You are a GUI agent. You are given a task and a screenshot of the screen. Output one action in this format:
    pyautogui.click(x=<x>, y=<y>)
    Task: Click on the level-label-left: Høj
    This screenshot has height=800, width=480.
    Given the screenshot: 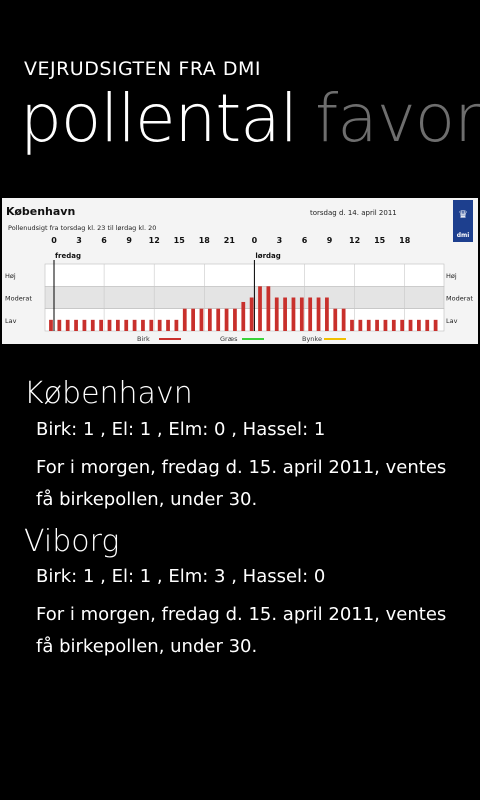 What is the action you would take?
    pyautogui.click(x=10, y=276)
    